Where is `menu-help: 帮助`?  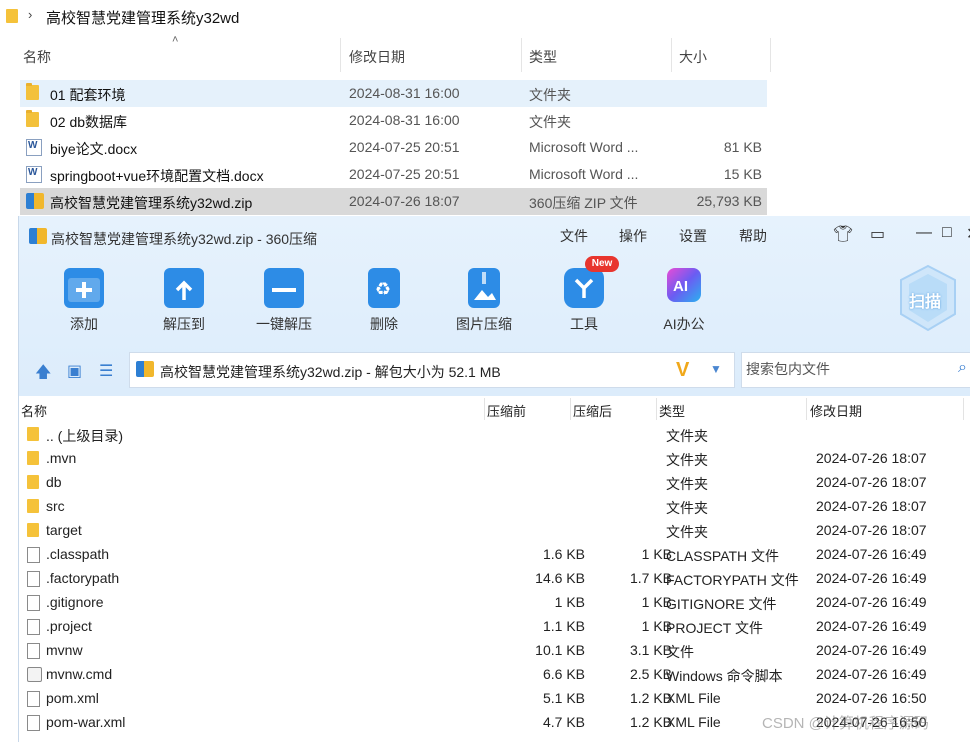
menu-help: 帮助 is located at coordinates (753, 236).